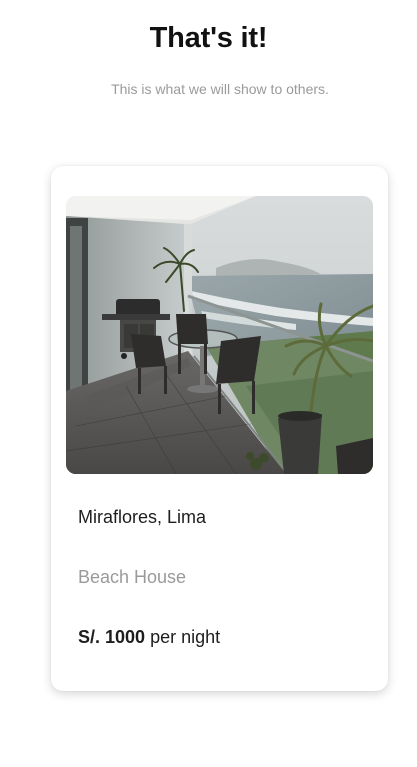 The width and height of the screenshot is (417, 767). I want to click on page-subtitle: This is what we will show to others., so click(220, 89).